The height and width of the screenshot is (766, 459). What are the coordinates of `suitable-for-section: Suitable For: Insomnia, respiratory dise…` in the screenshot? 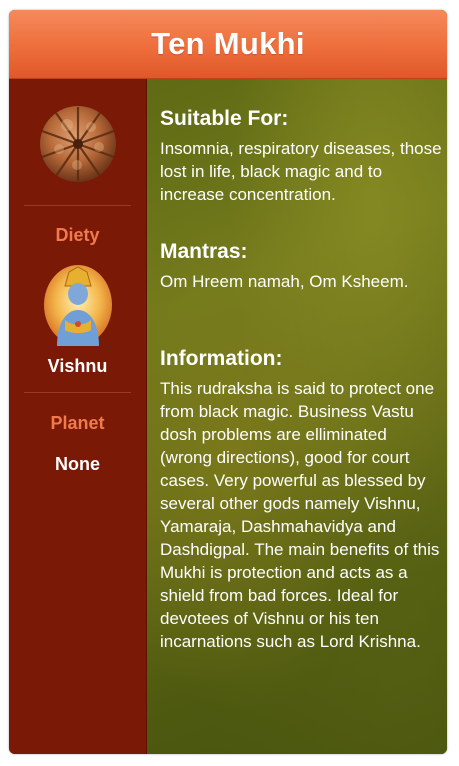 It's located at (301, 156).